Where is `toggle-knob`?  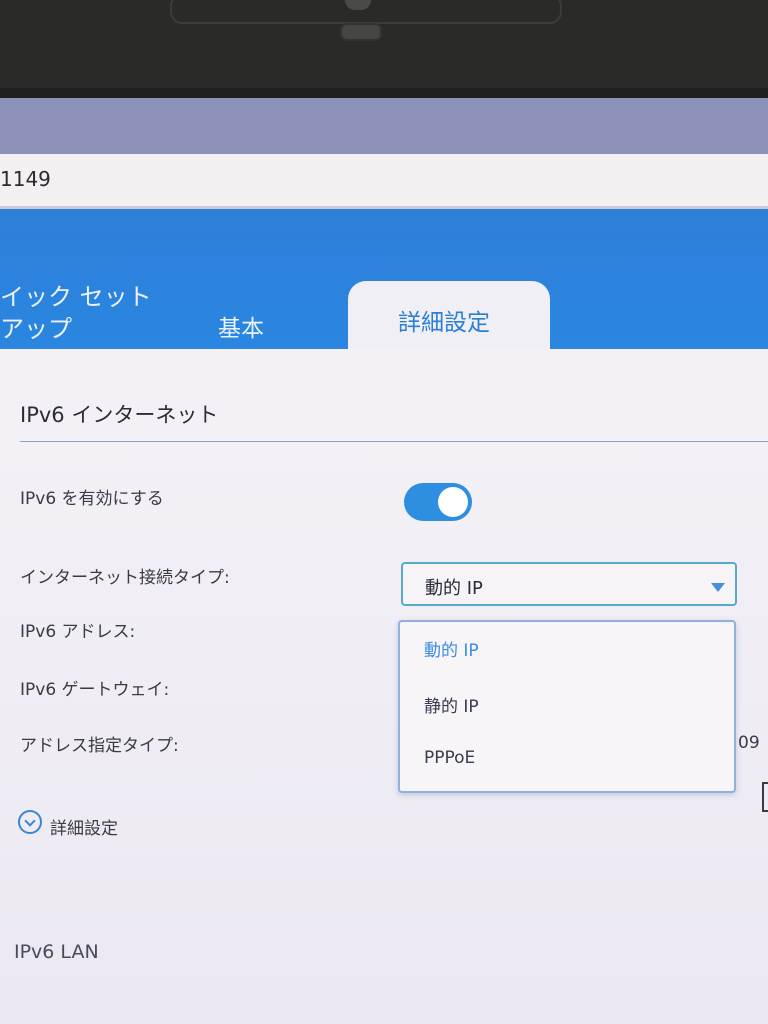
toggle-knob is located at coordinates (453, 502).